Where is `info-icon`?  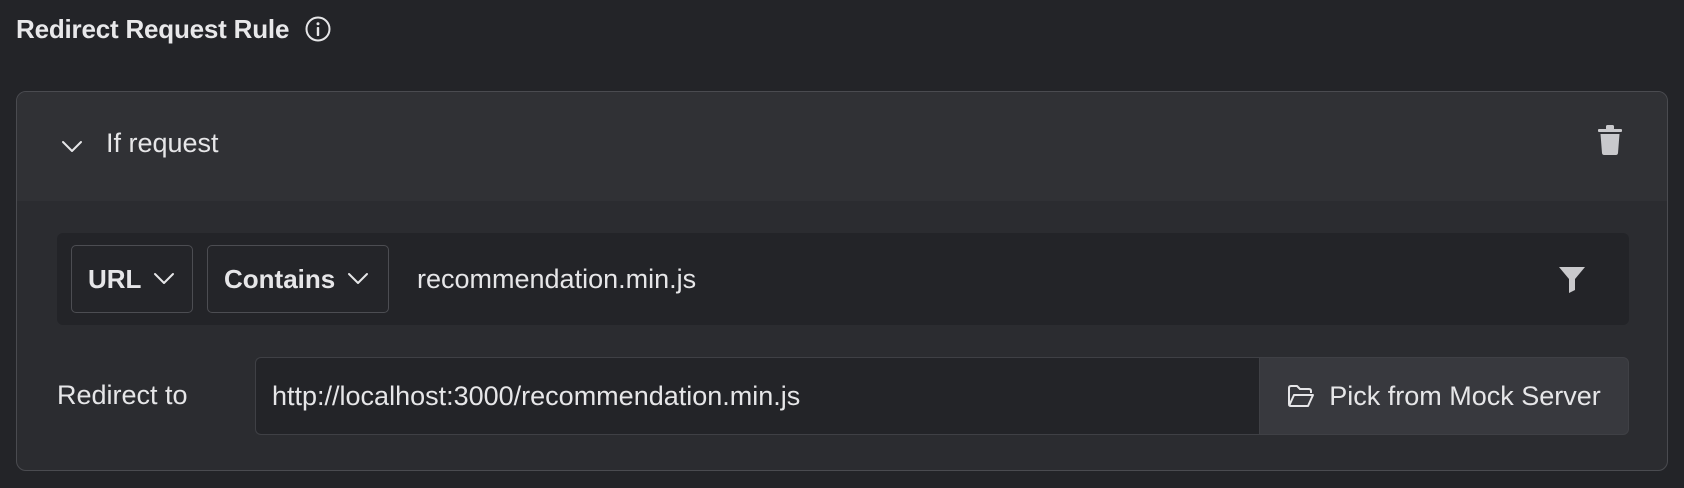
info-icon is located at coordinates (318, 29).